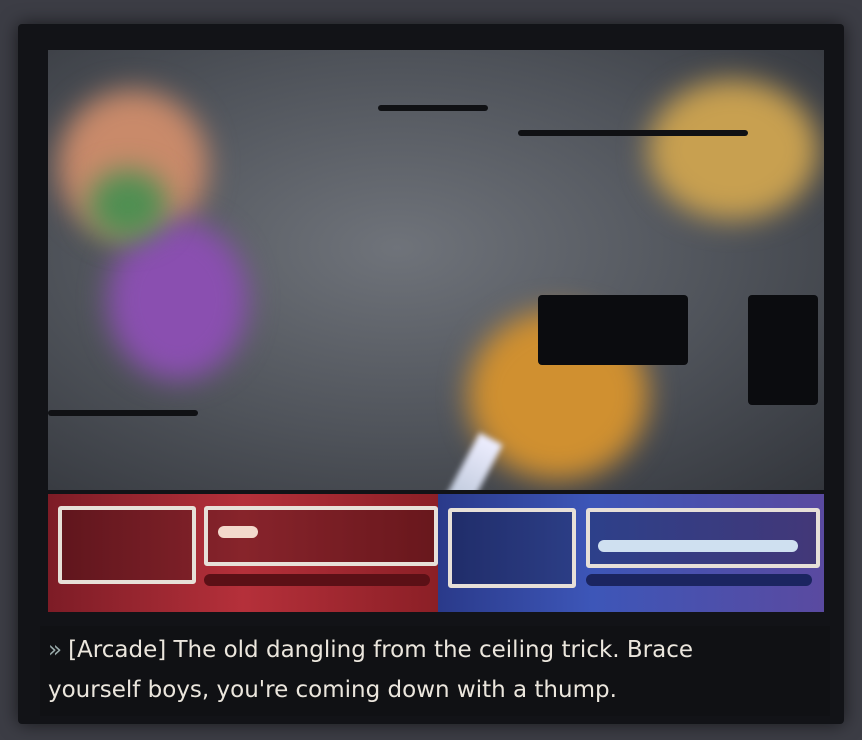 This screenshot has height=740, width=862. Describe the element at coordinates (512, 548) in the screenshot. I see `enemy-portrait-frame` at that location.